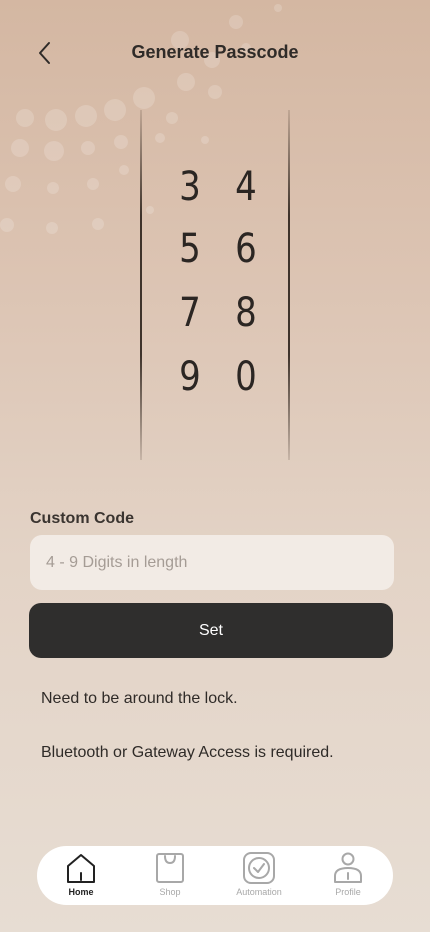  I want to click on tab-home: Home, so click(81, 877).